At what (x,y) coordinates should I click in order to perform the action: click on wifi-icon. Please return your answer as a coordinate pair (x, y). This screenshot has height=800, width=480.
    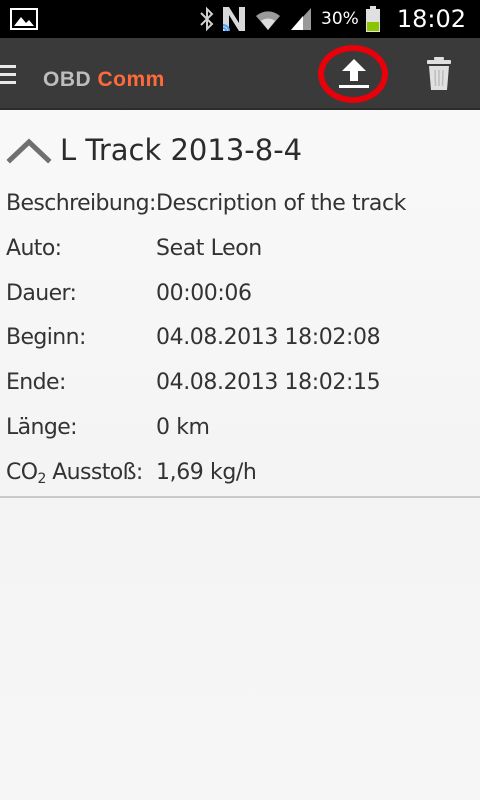
    Looking at the image, I should click on (268, 20).